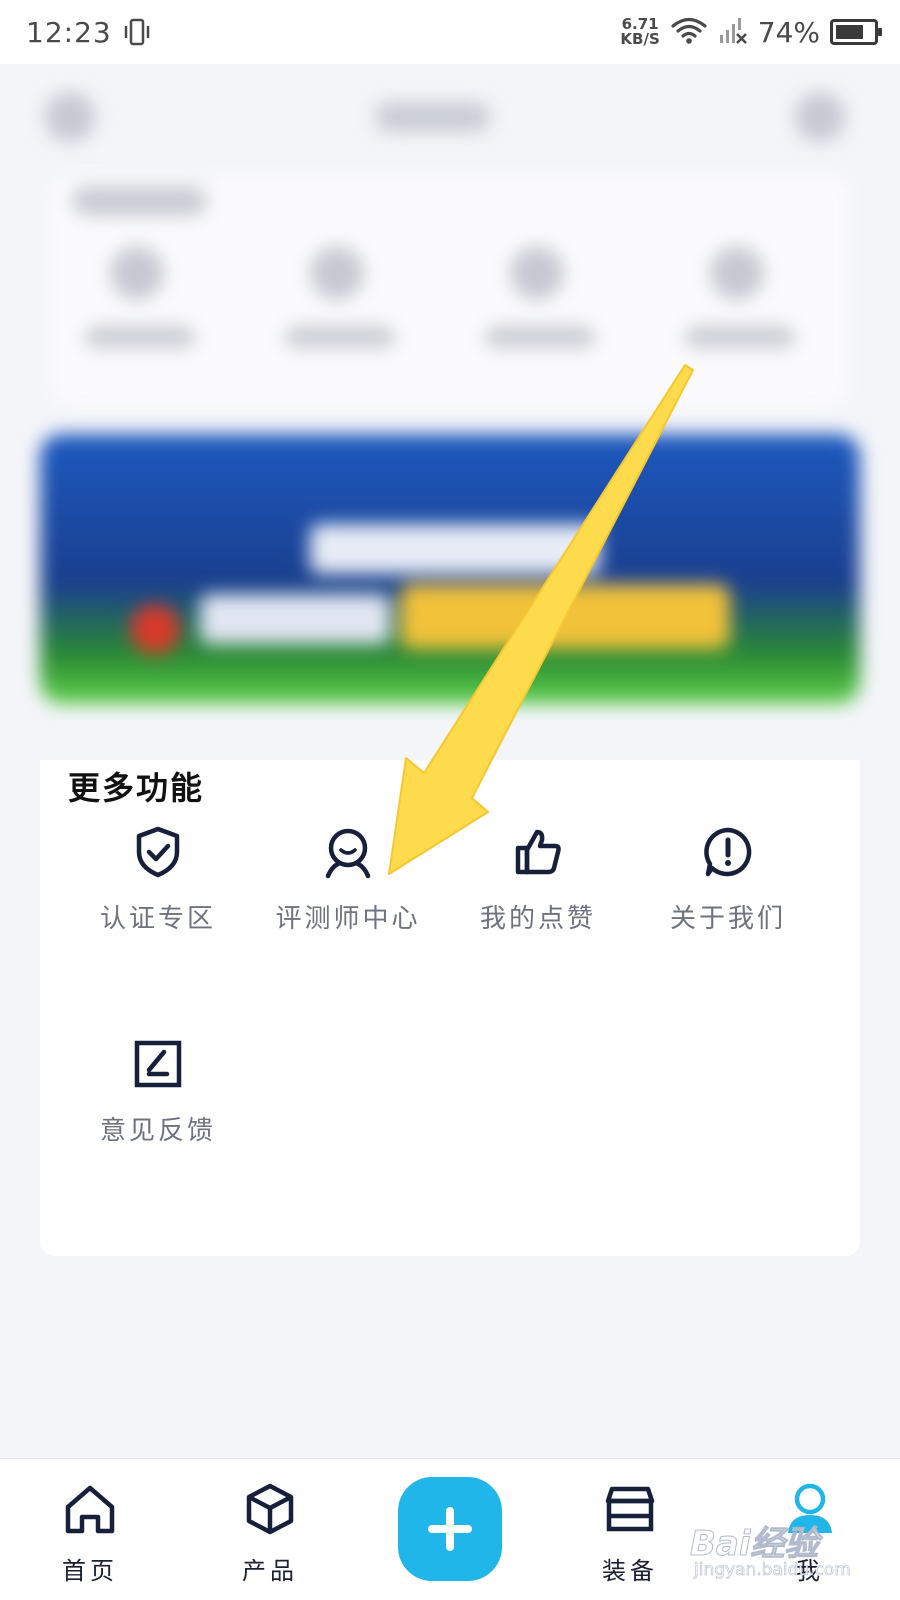 The width and height of the screenshot is (900, 1600). I want to click on signal-no-sim-icon, so click(733, 32).